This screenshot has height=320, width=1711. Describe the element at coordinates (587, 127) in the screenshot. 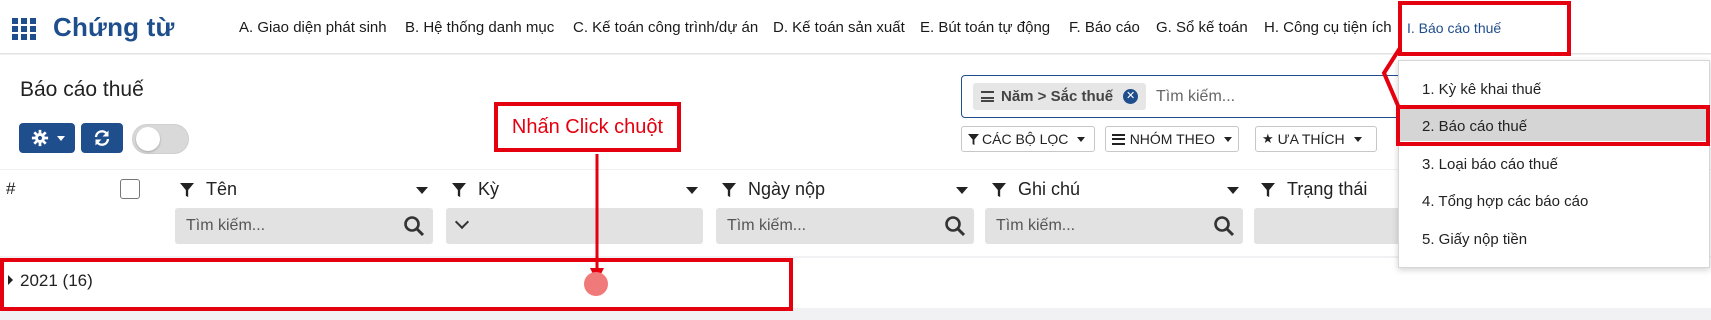

I see `annotation-callout: Nhấn Click chuột` at that location.